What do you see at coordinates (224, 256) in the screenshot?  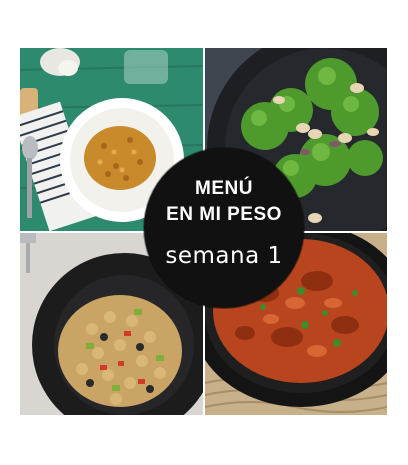 I see `badge-week-label: semana 1` at bounding box center [224, 256].